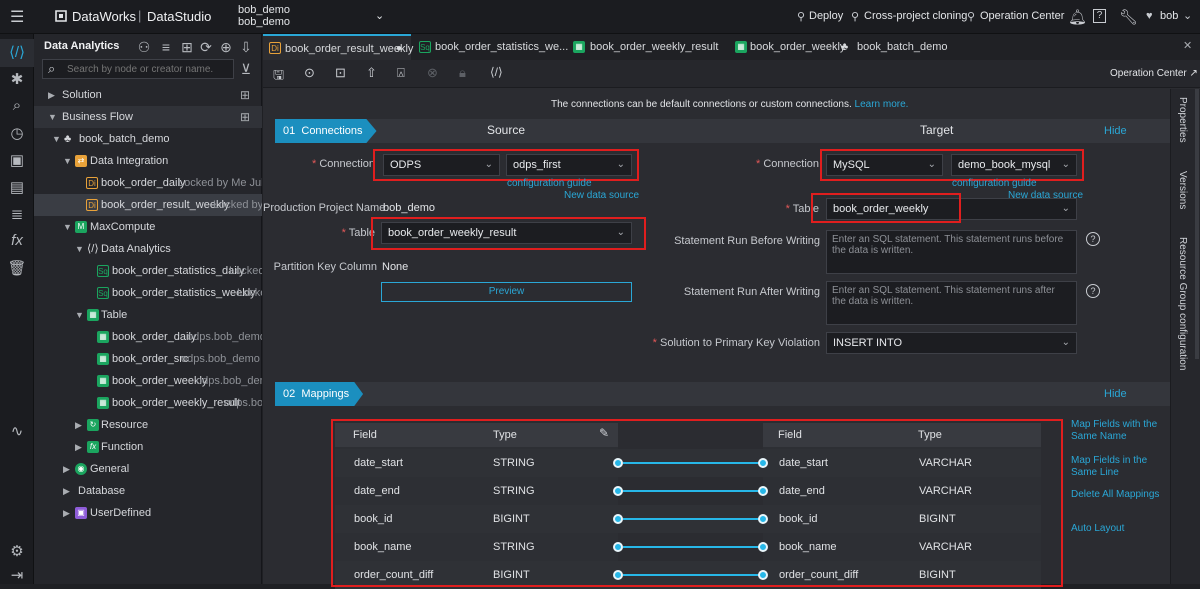 The height and width of the screenshot is (589, 1200). I want to click on tab-book-order-weekly: ▦ book_order_weekly, so click(789, 47).